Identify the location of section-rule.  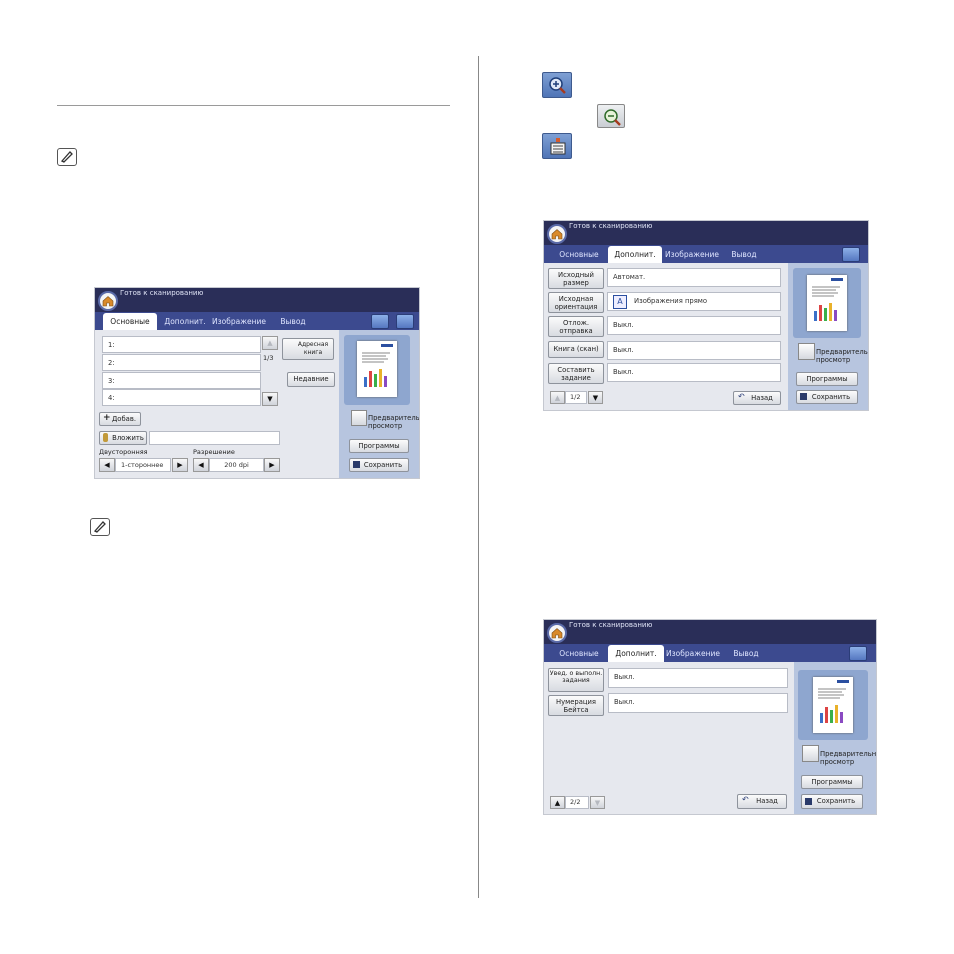
(253, 105).